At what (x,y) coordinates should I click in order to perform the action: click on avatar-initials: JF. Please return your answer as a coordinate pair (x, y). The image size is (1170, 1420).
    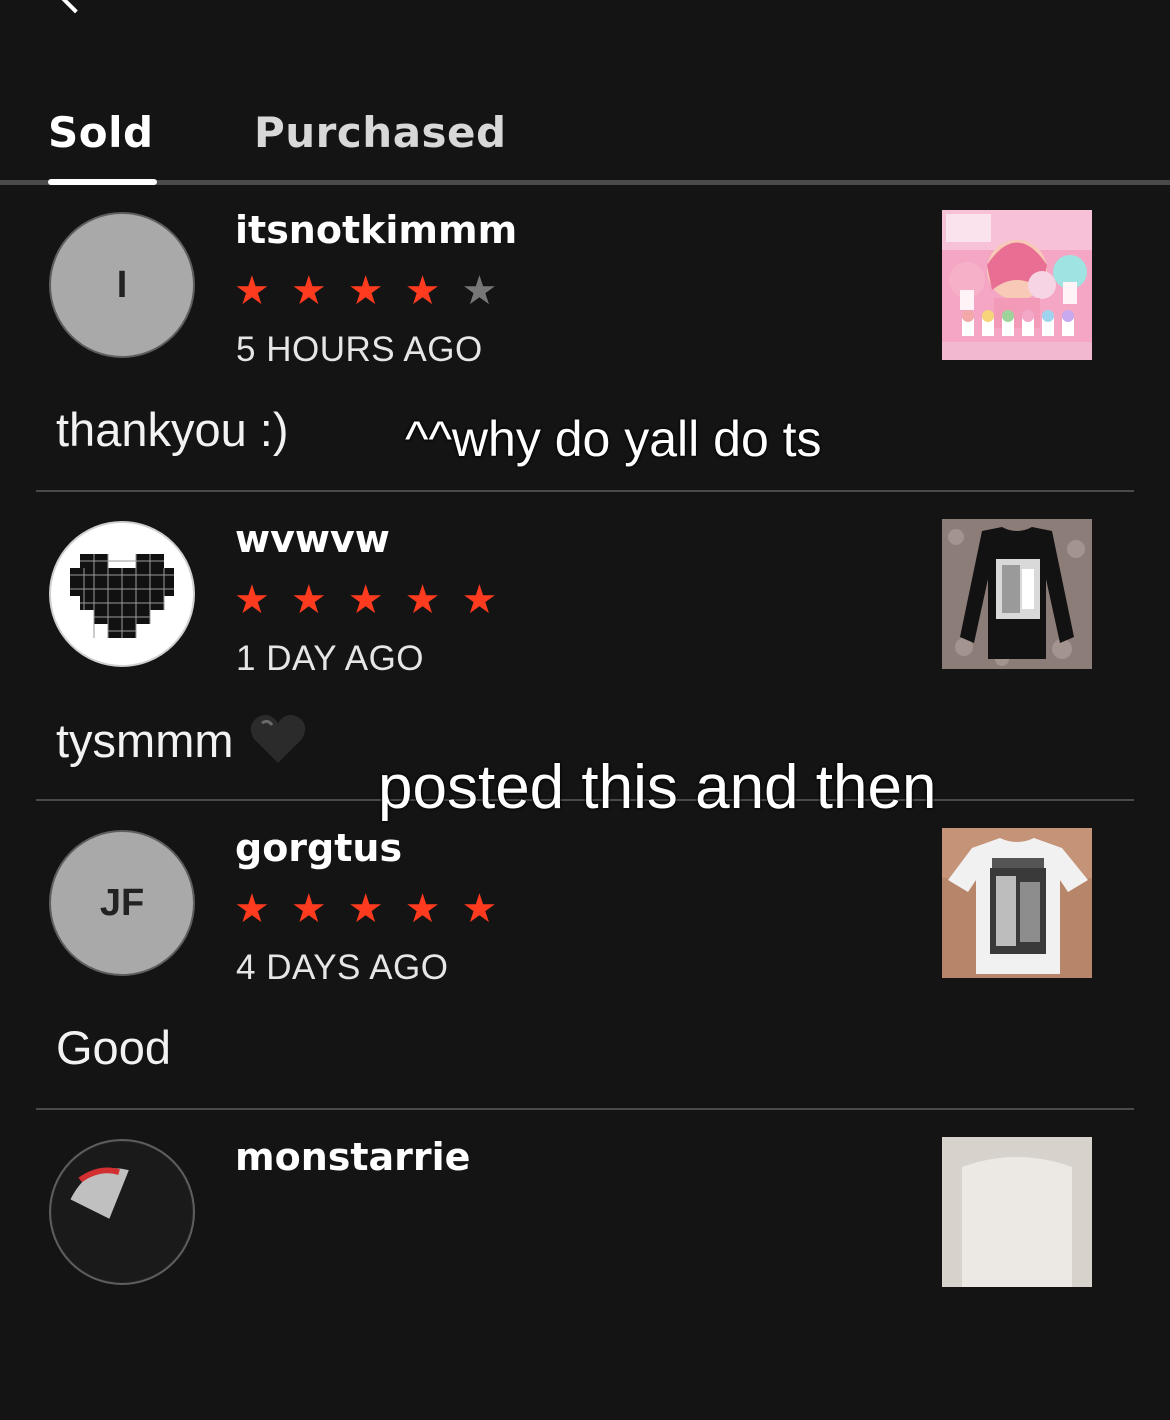
    Looking at the image, I should click on (122, 902).